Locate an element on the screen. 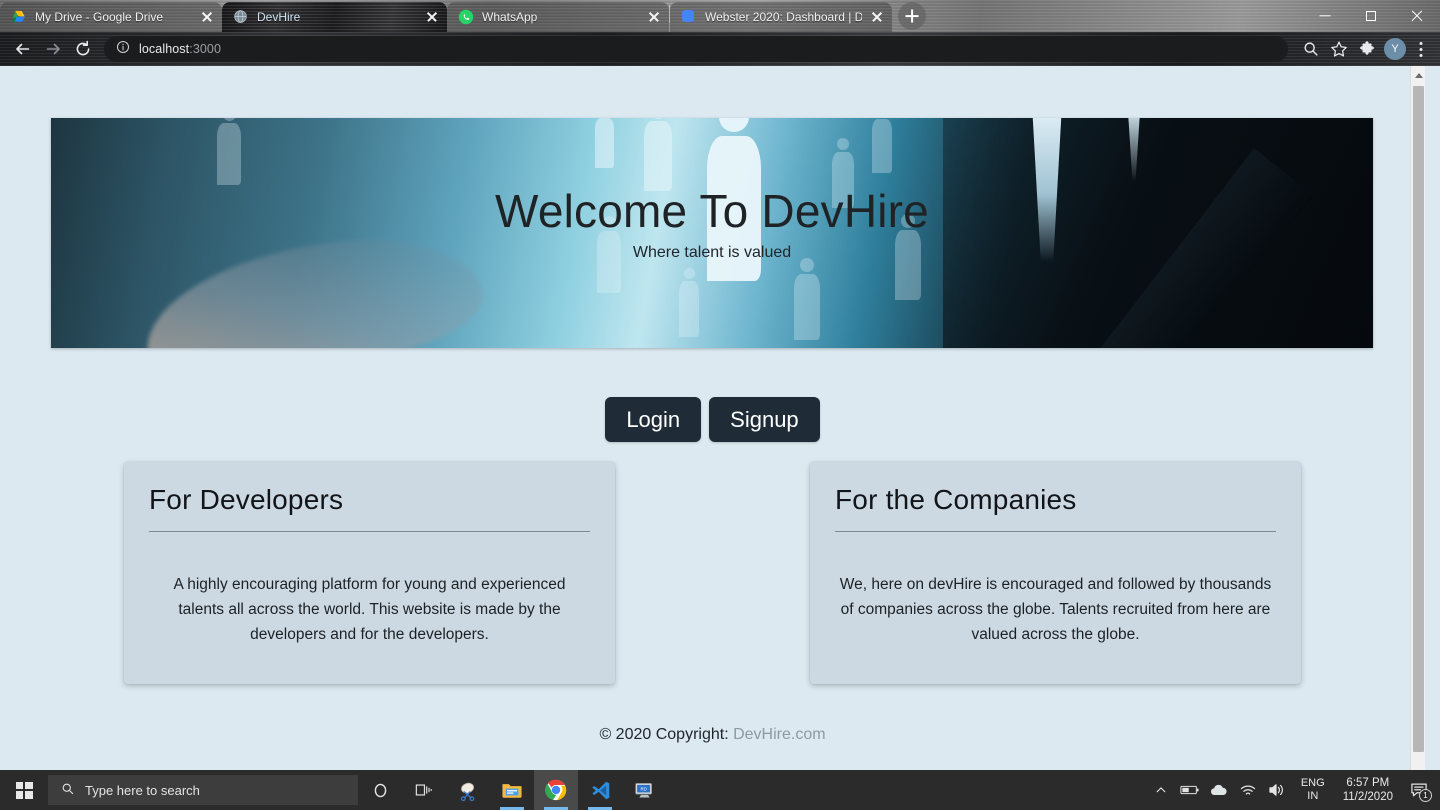 The height and width of the screenshot is (810, 1440). snipping-tool-button is located at coordinates (468, 790).